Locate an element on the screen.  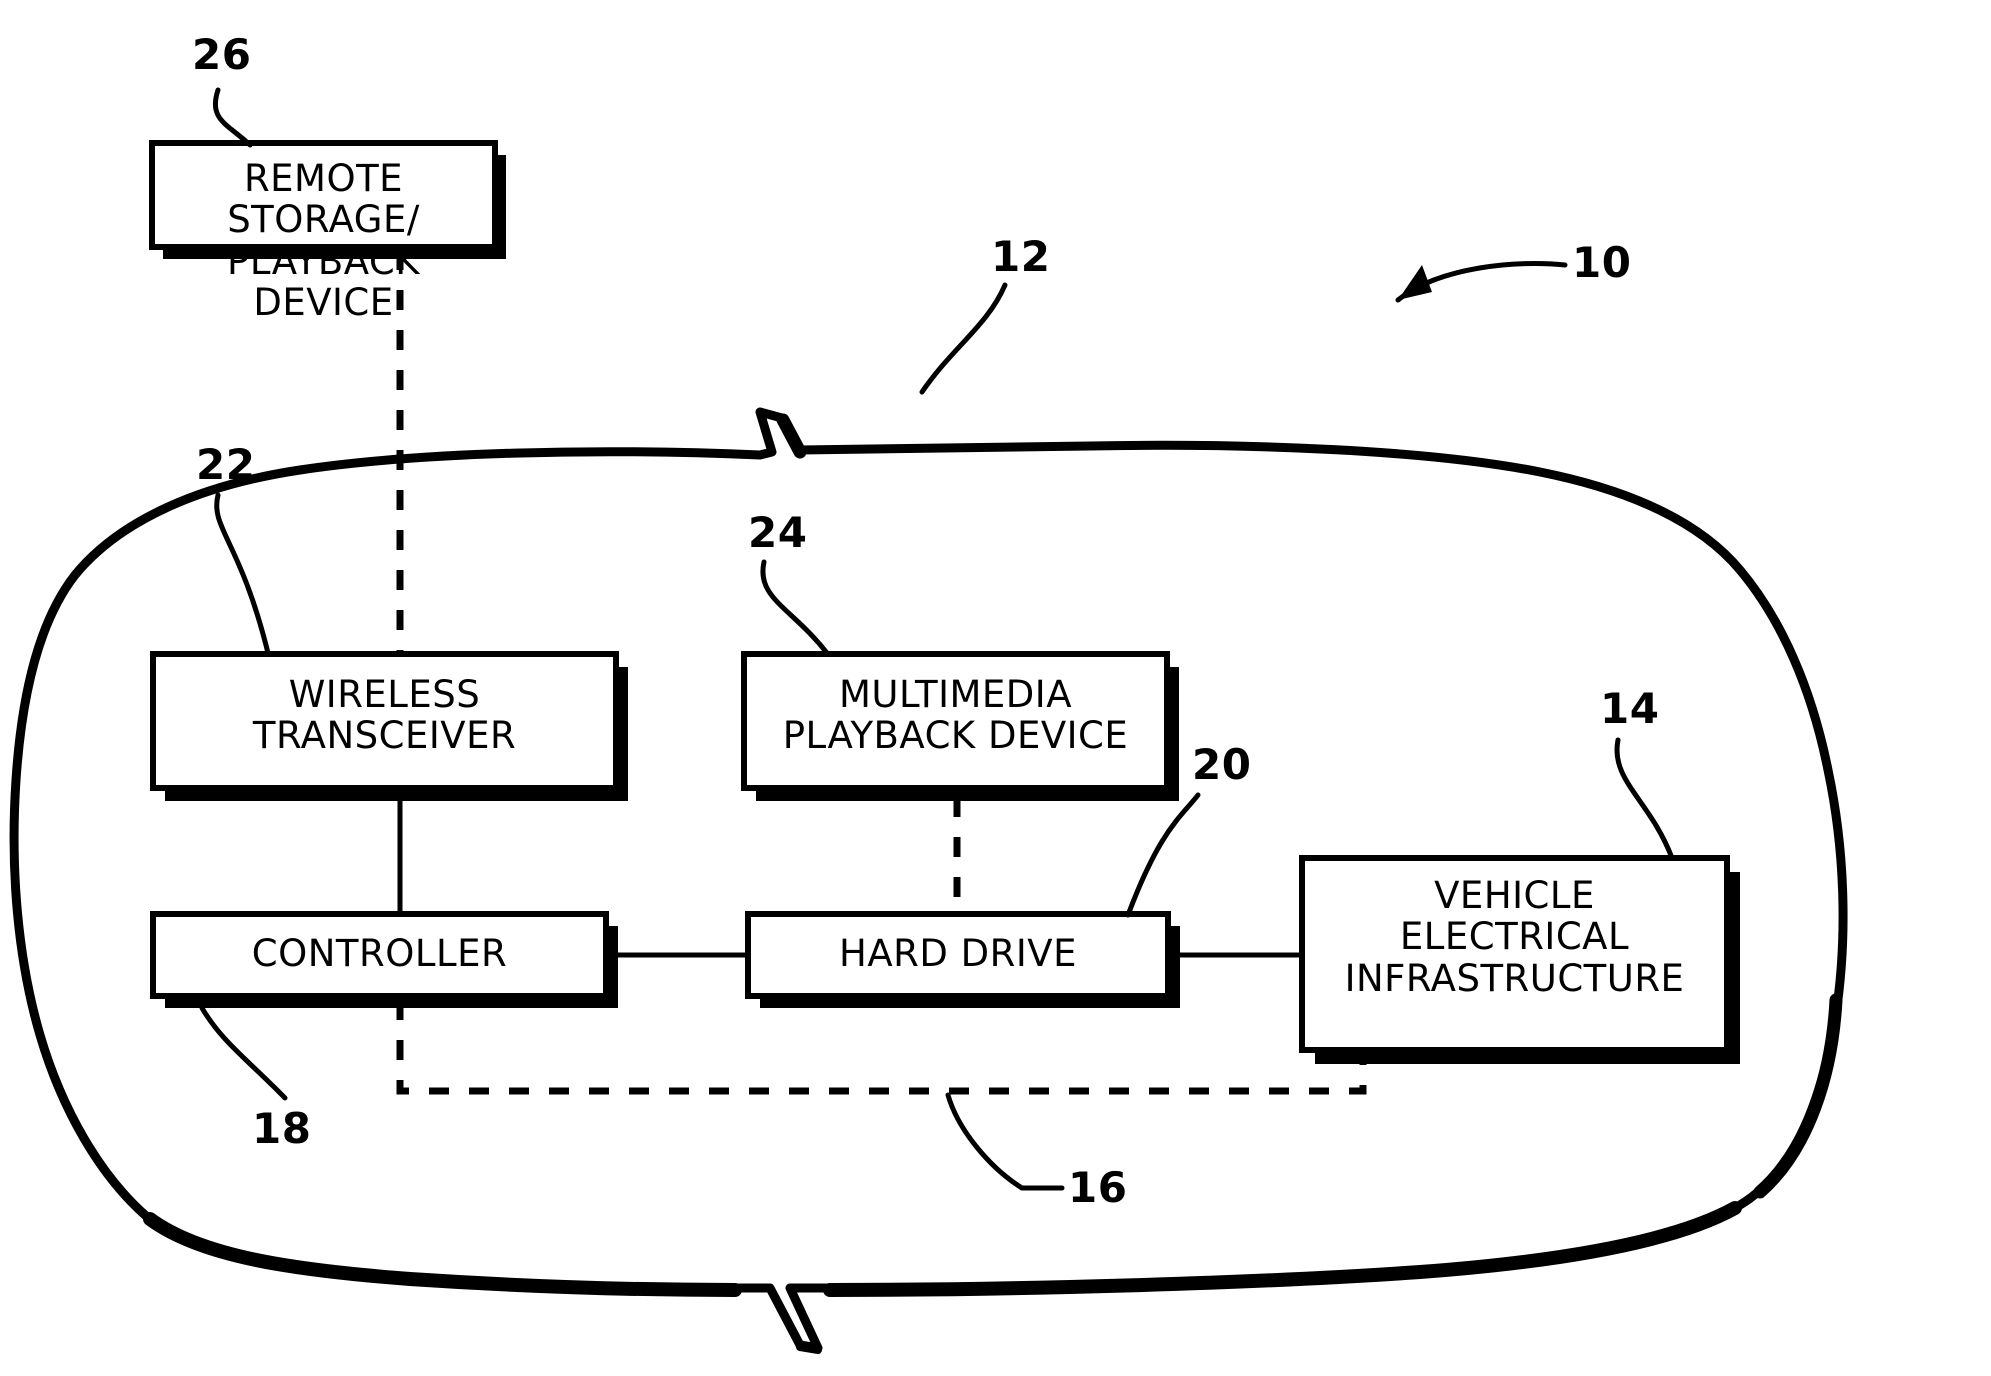
ref-numeral-10: 10 is located at coordinates (1602, 262).